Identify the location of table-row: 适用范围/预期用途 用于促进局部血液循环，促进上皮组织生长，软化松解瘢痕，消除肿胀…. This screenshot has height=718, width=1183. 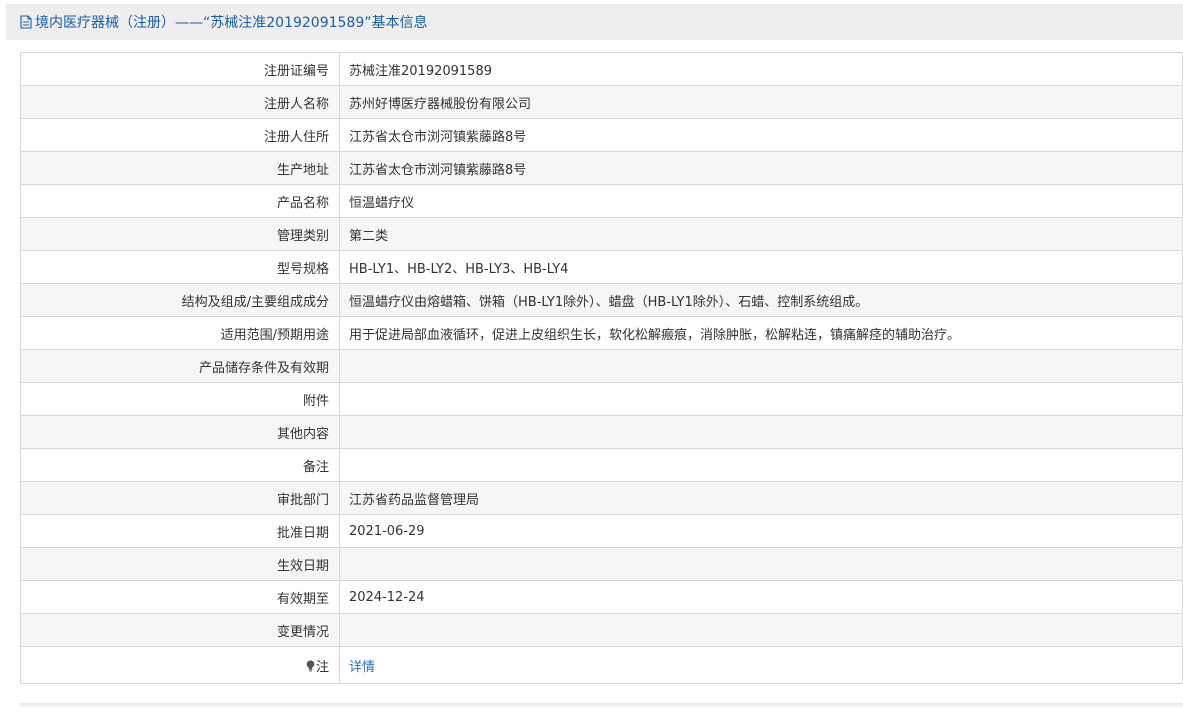
(601, 333).